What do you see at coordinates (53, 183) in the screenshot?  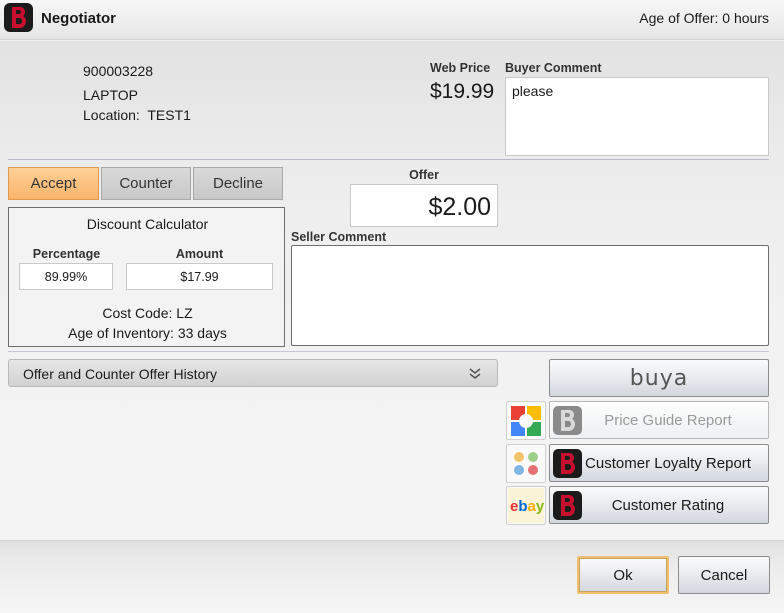 I see `tab-accept: Accept` at bounding box center [53, 183].